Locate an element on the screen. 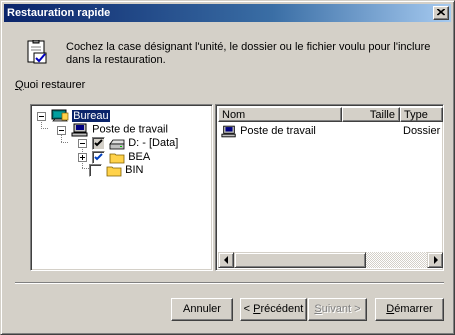  column-header-size: Taille is located at coordinates (371, 114).